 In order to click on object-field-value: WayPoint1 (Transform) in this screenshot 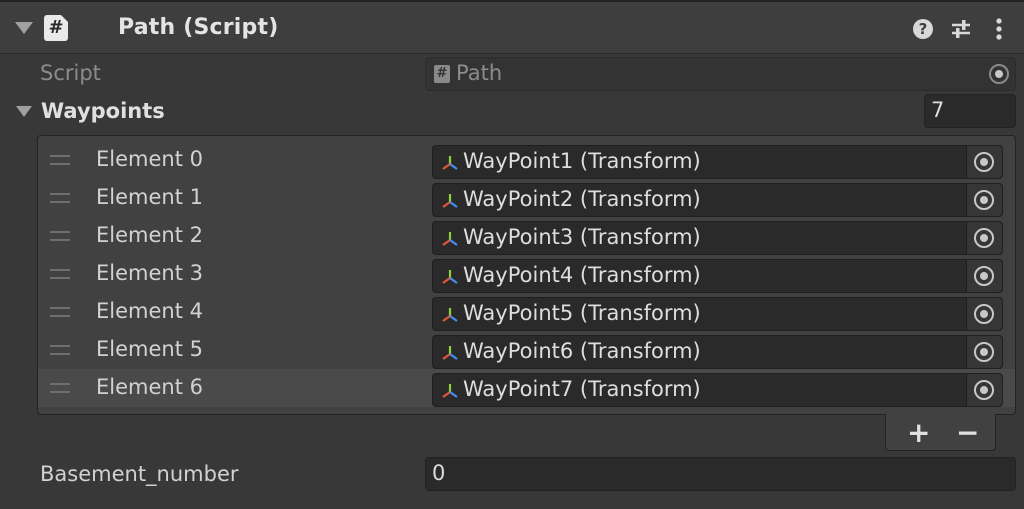, I will do `click(582, 161)`.